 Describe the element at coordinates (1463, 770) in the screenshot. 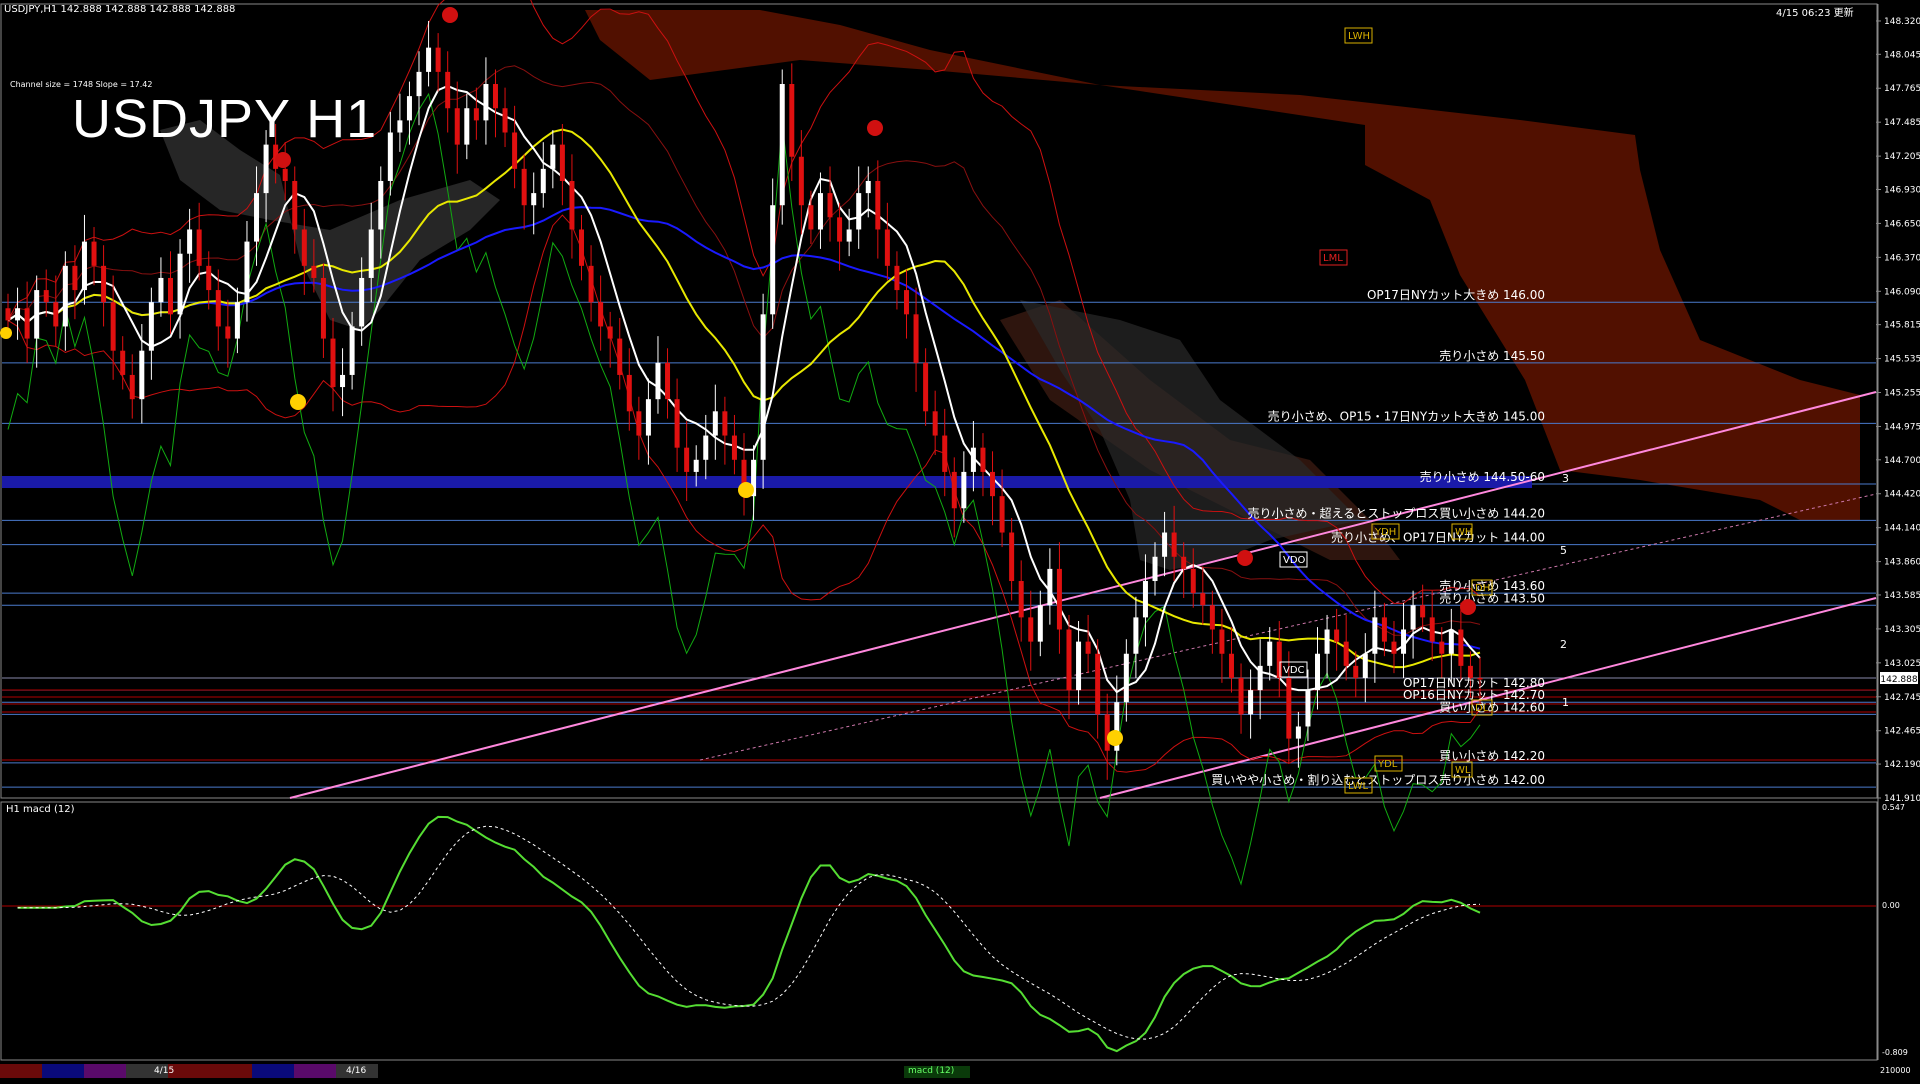

I see `box-tag-wl: WL` at that location.